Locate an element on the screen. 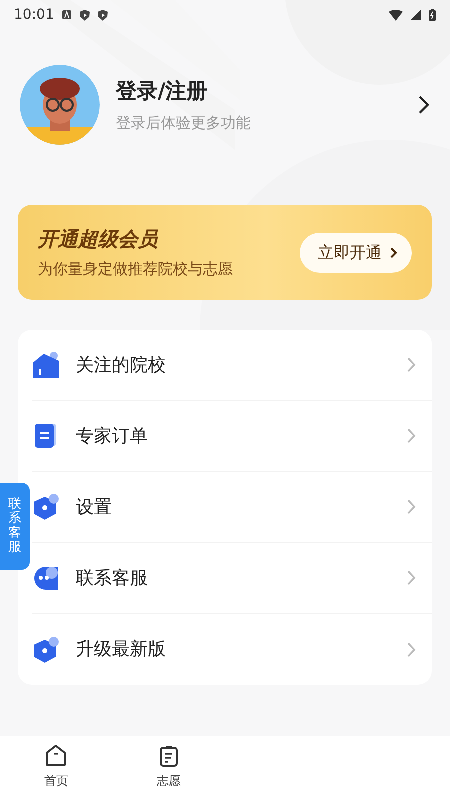 The width and height of the screenshot is (450, 800). signal-icon is located at coordinates (416, 15).